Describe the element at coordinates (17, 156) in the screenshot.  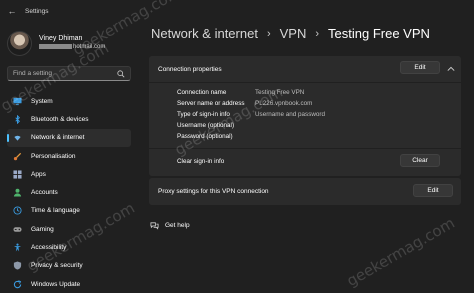
I see `brush-icon` at that location.